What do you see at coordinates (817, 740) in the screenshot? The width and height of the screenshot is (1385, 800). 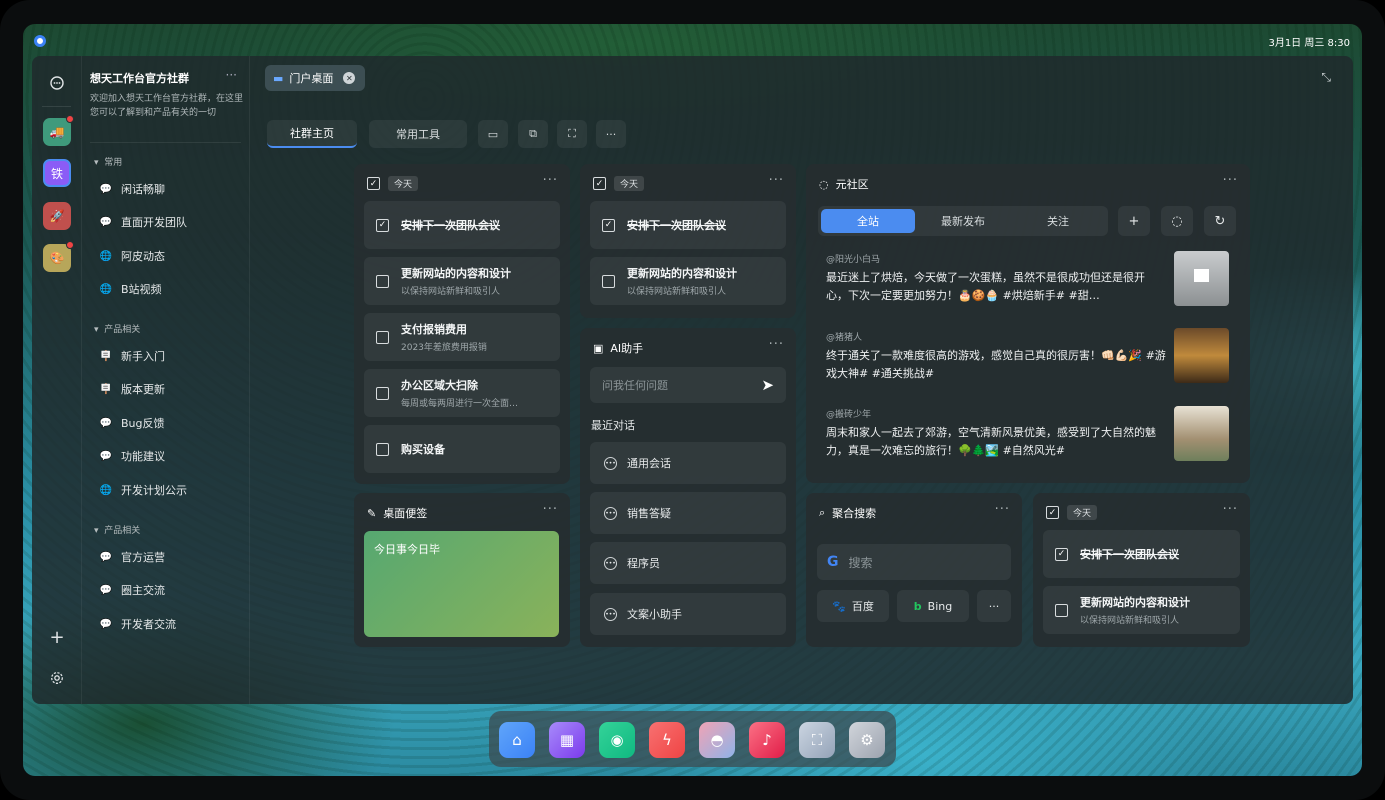 I see `screenshot-icon: ⛶` at bounding box center [817, 740].